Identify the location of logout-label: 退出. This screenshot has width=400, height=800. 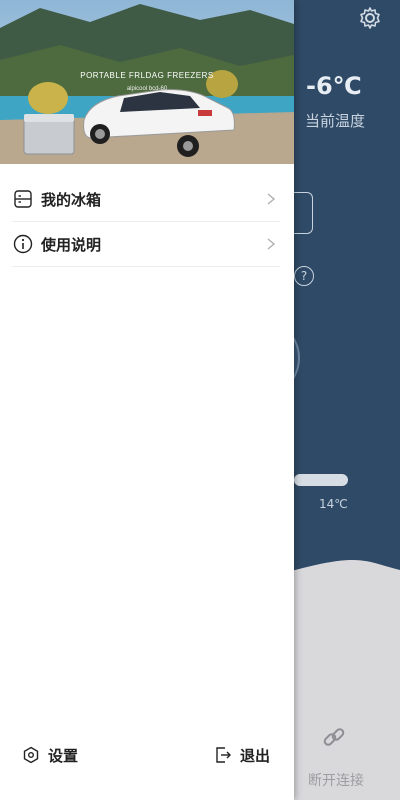
(255, 755).